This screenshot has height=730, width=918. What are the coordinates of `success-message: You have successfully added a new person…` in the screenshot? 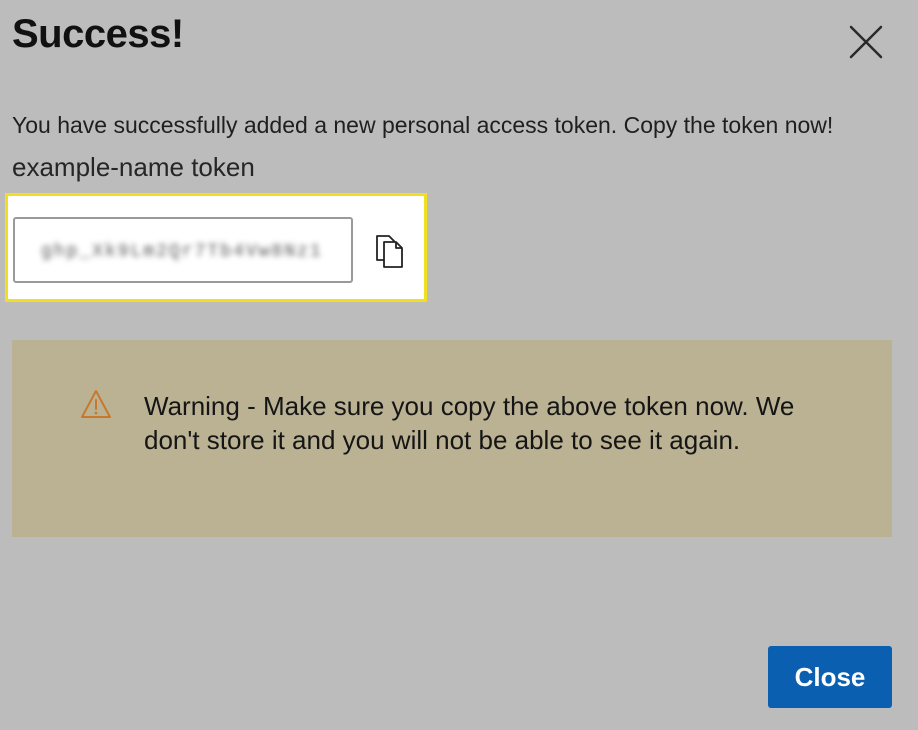 It's located at (423, 125).